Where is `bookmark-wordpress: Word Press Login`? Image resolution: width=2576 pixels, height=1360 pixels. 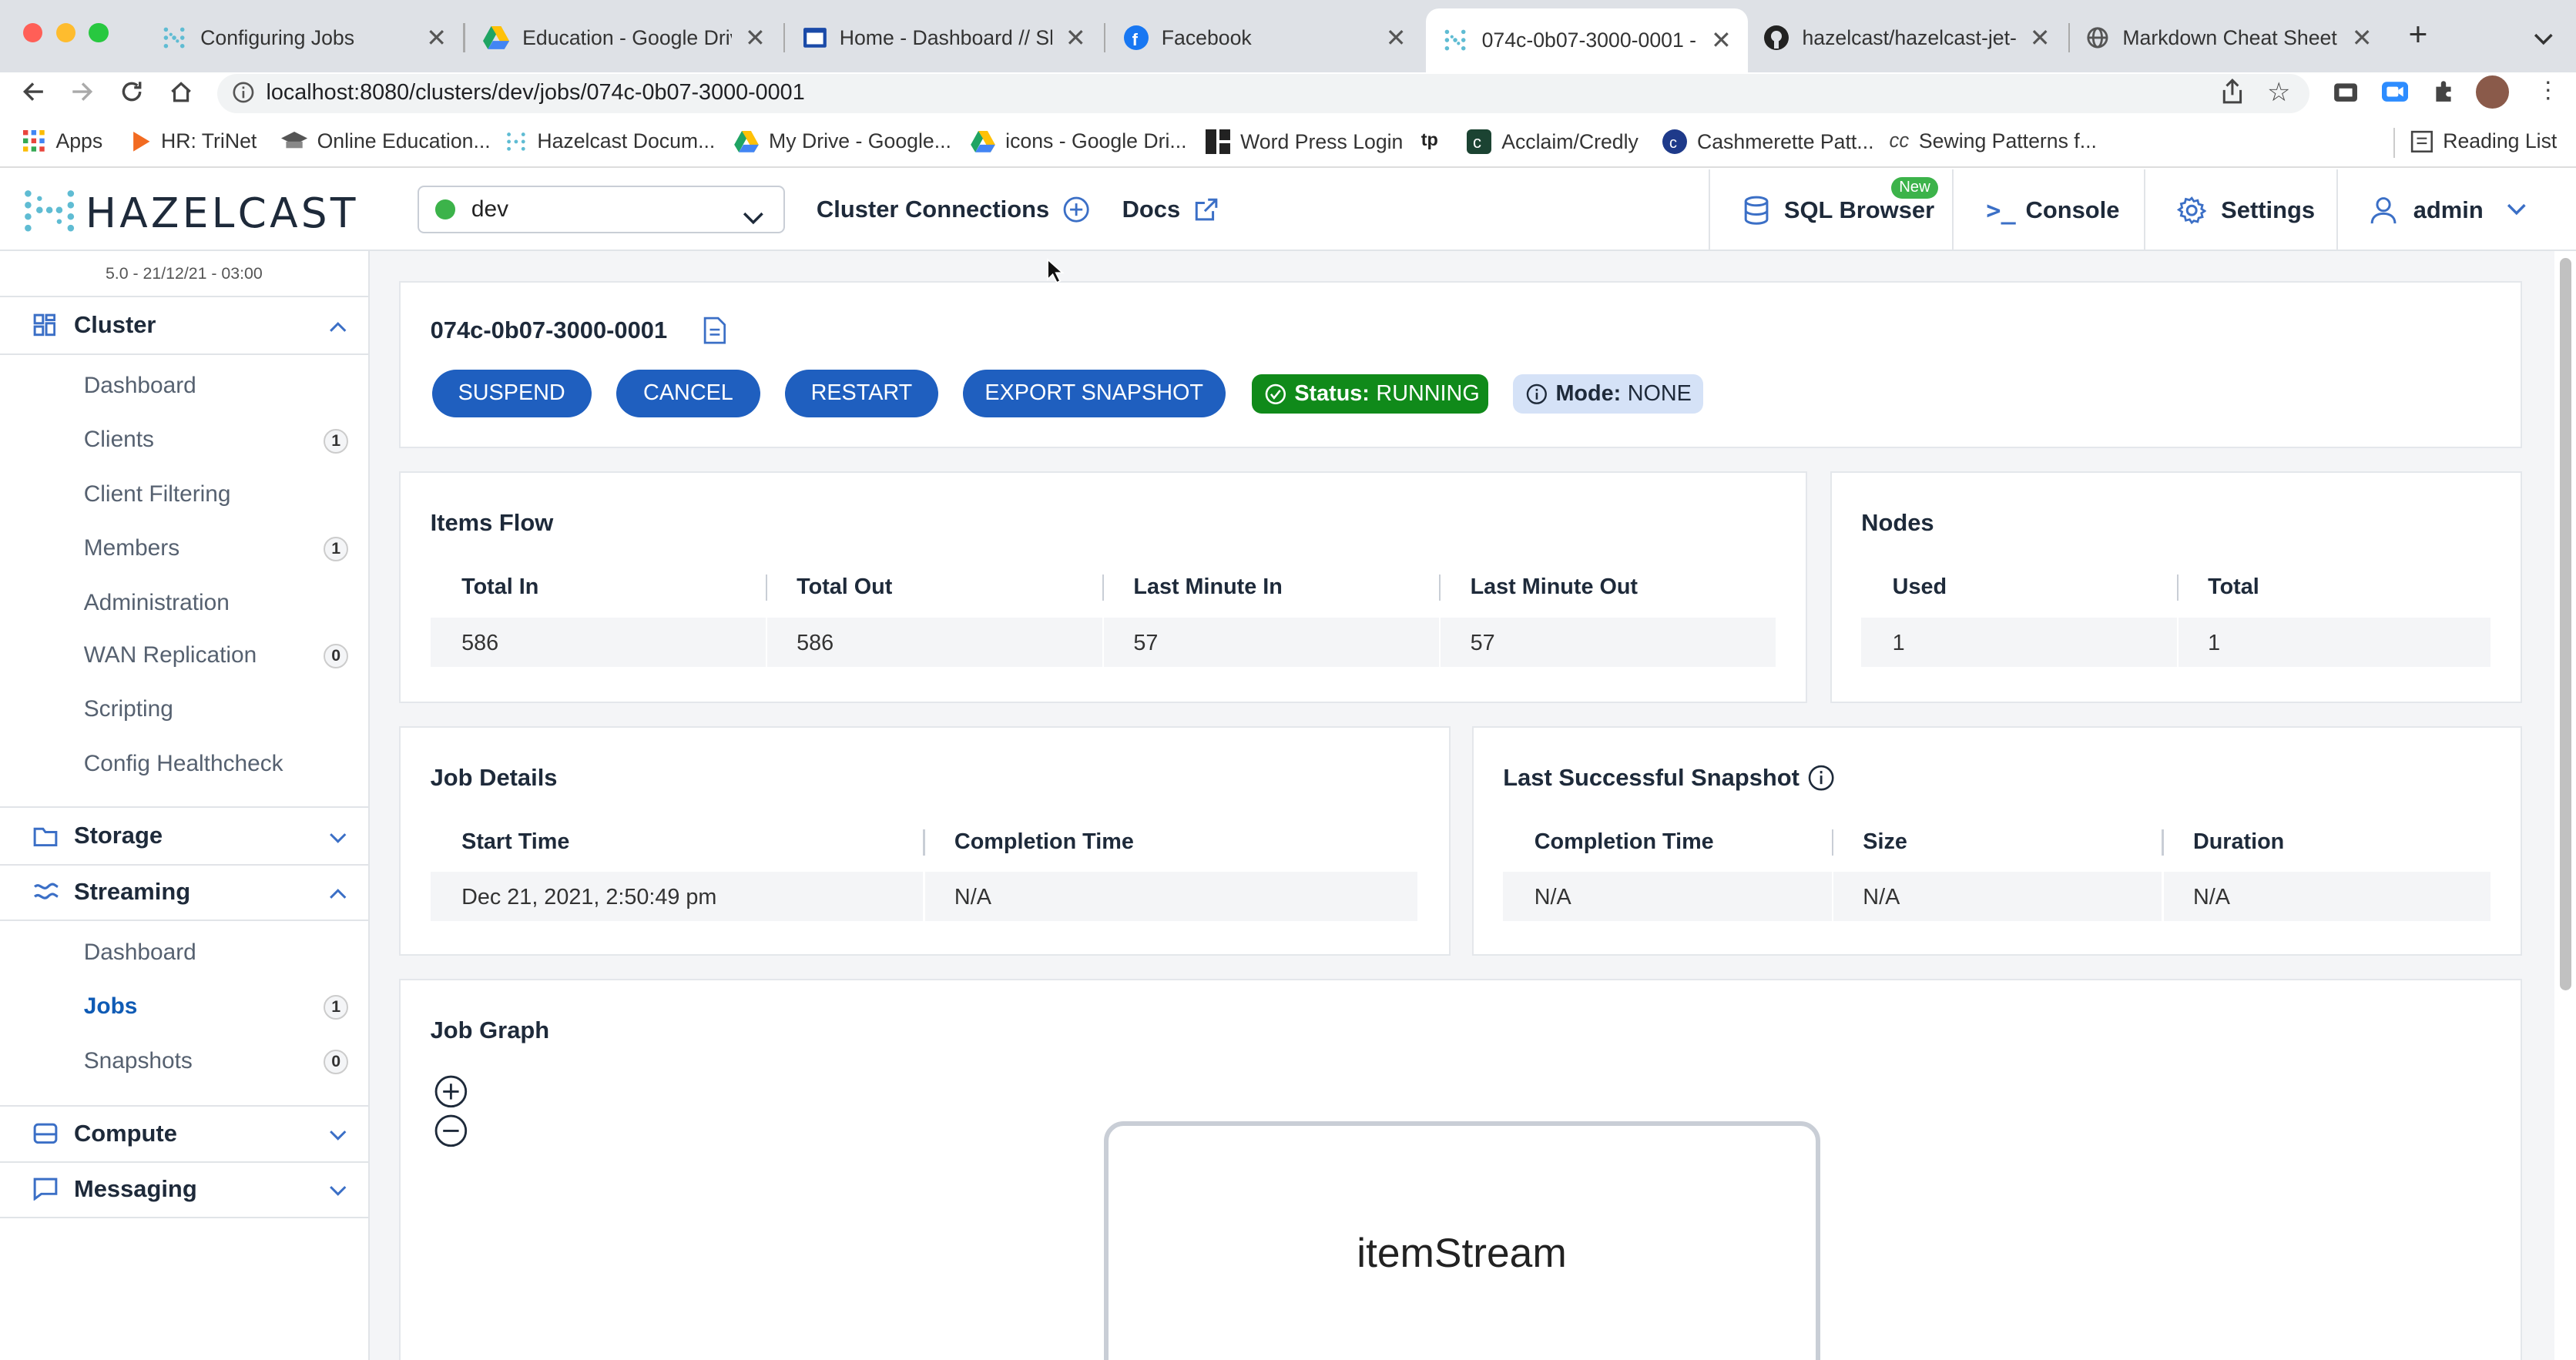 bookmark-wordpress: Word Press Login is located at coordinates (1304, 142).